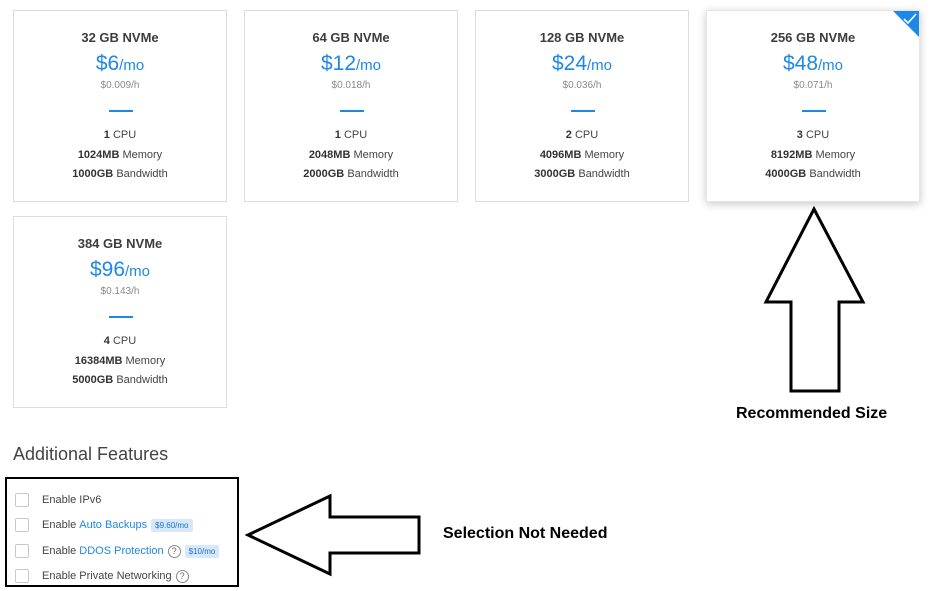  I want to click on feature-ddos-protection: Enable DDOS Protection ? $10/mo, so click(117, 551).